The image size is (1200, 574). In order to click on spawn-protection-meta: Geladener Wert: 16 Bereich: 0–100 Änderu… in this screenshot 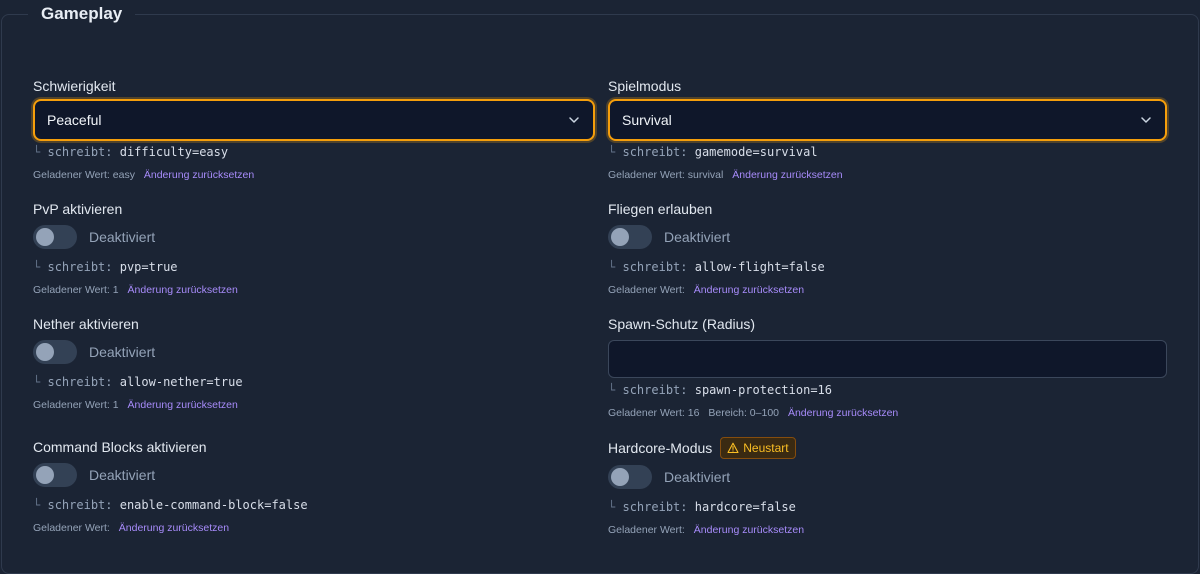, I will do `click(753, 413)`.